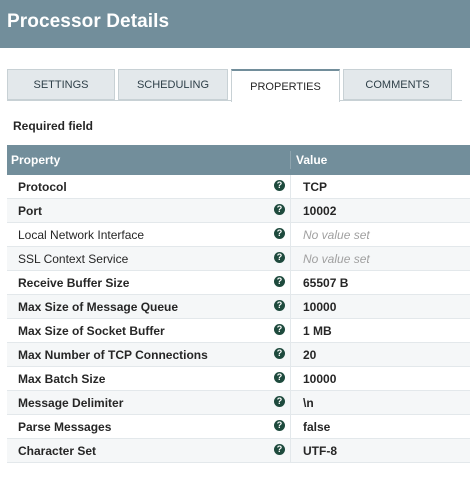  Describe the element at coordinates (317, 331) in the screenshot. I see `property-value: 1 MB` at that location.